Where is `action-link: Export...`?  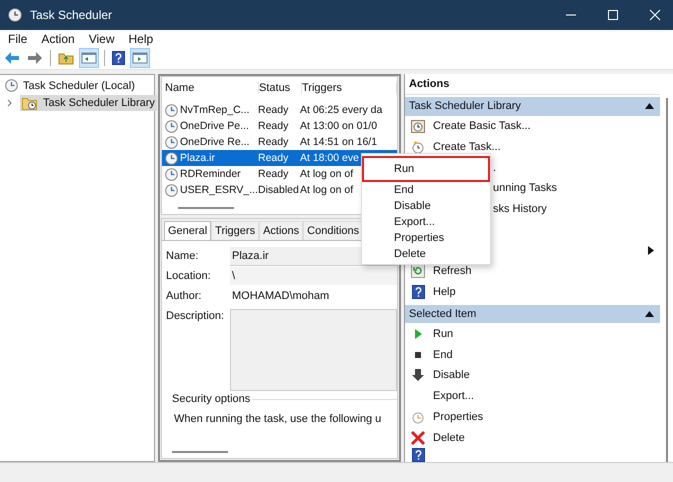
action-link: Export... is located at coordinates (453, 396).